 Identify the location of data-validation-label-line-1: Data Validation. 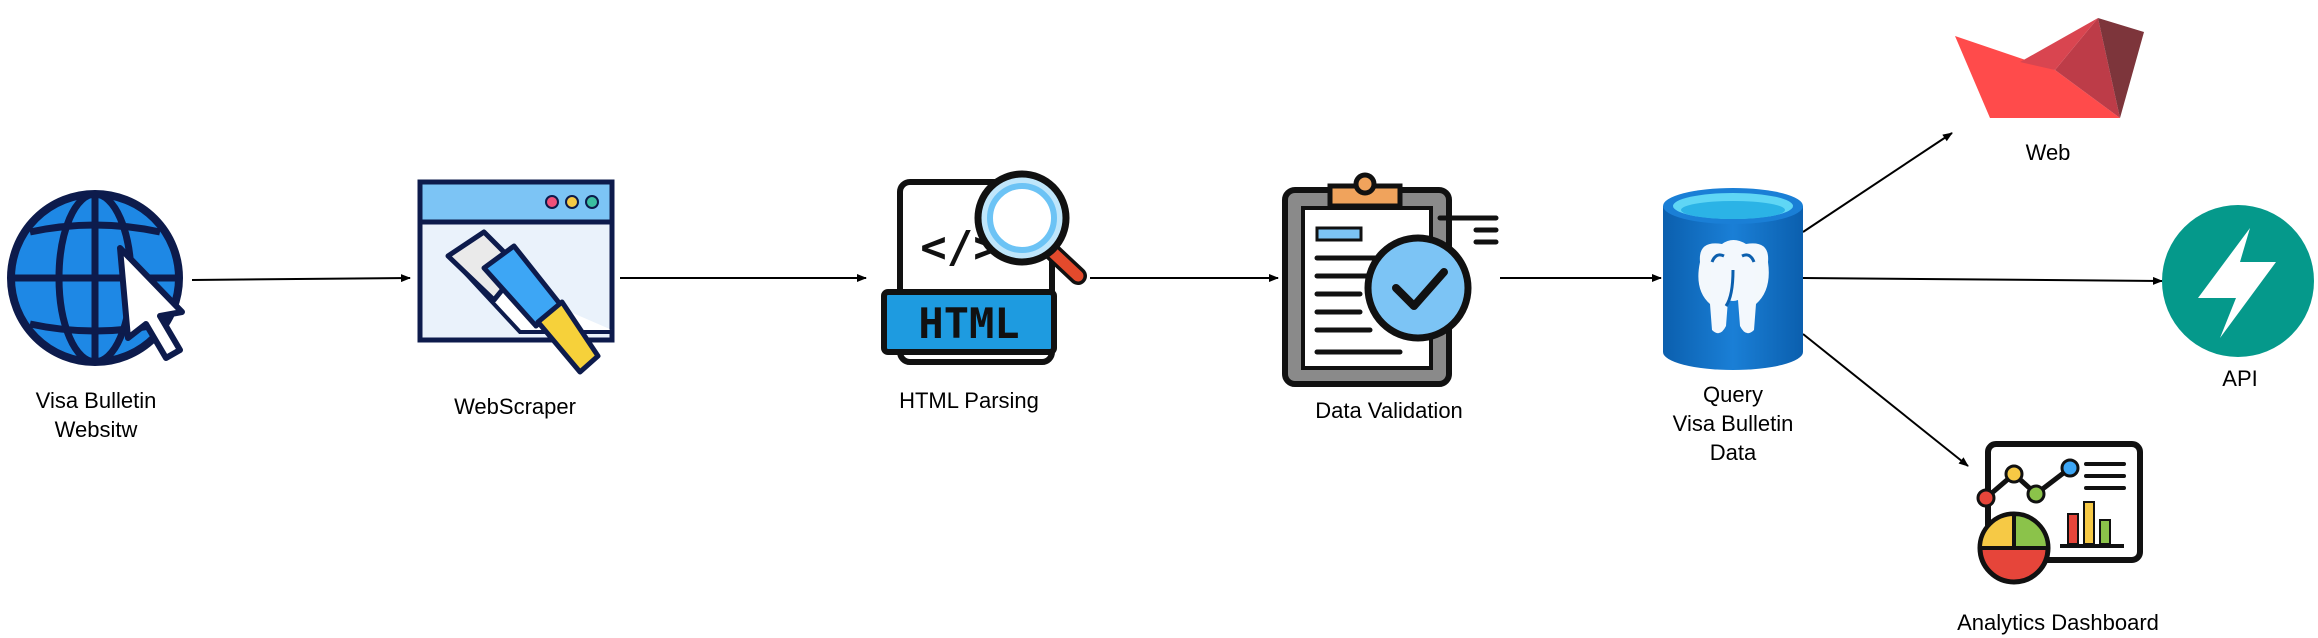
(1389, 410).